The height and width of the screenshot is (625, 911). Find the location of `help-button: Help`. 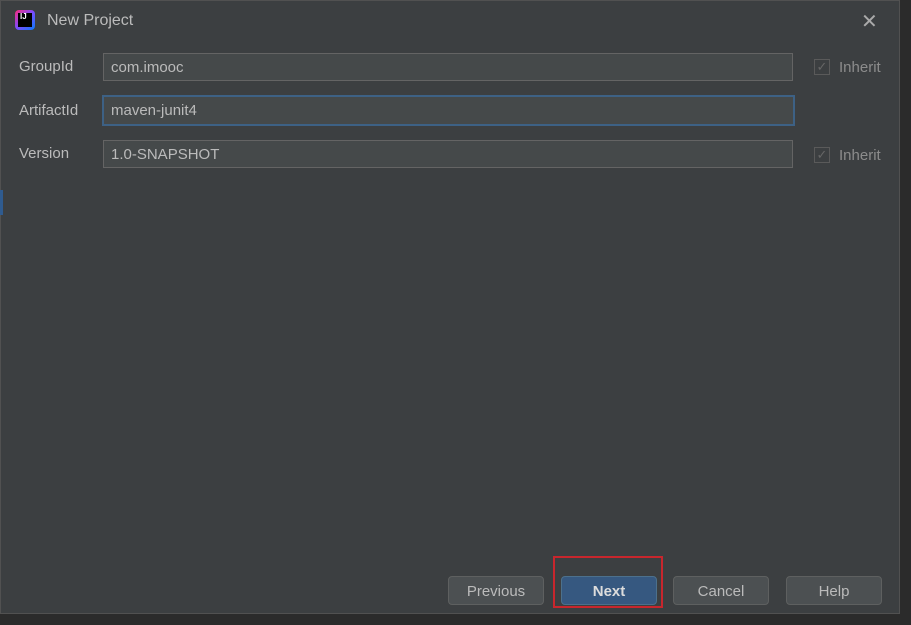

help-button: Help is located at coordinates (834, 590).